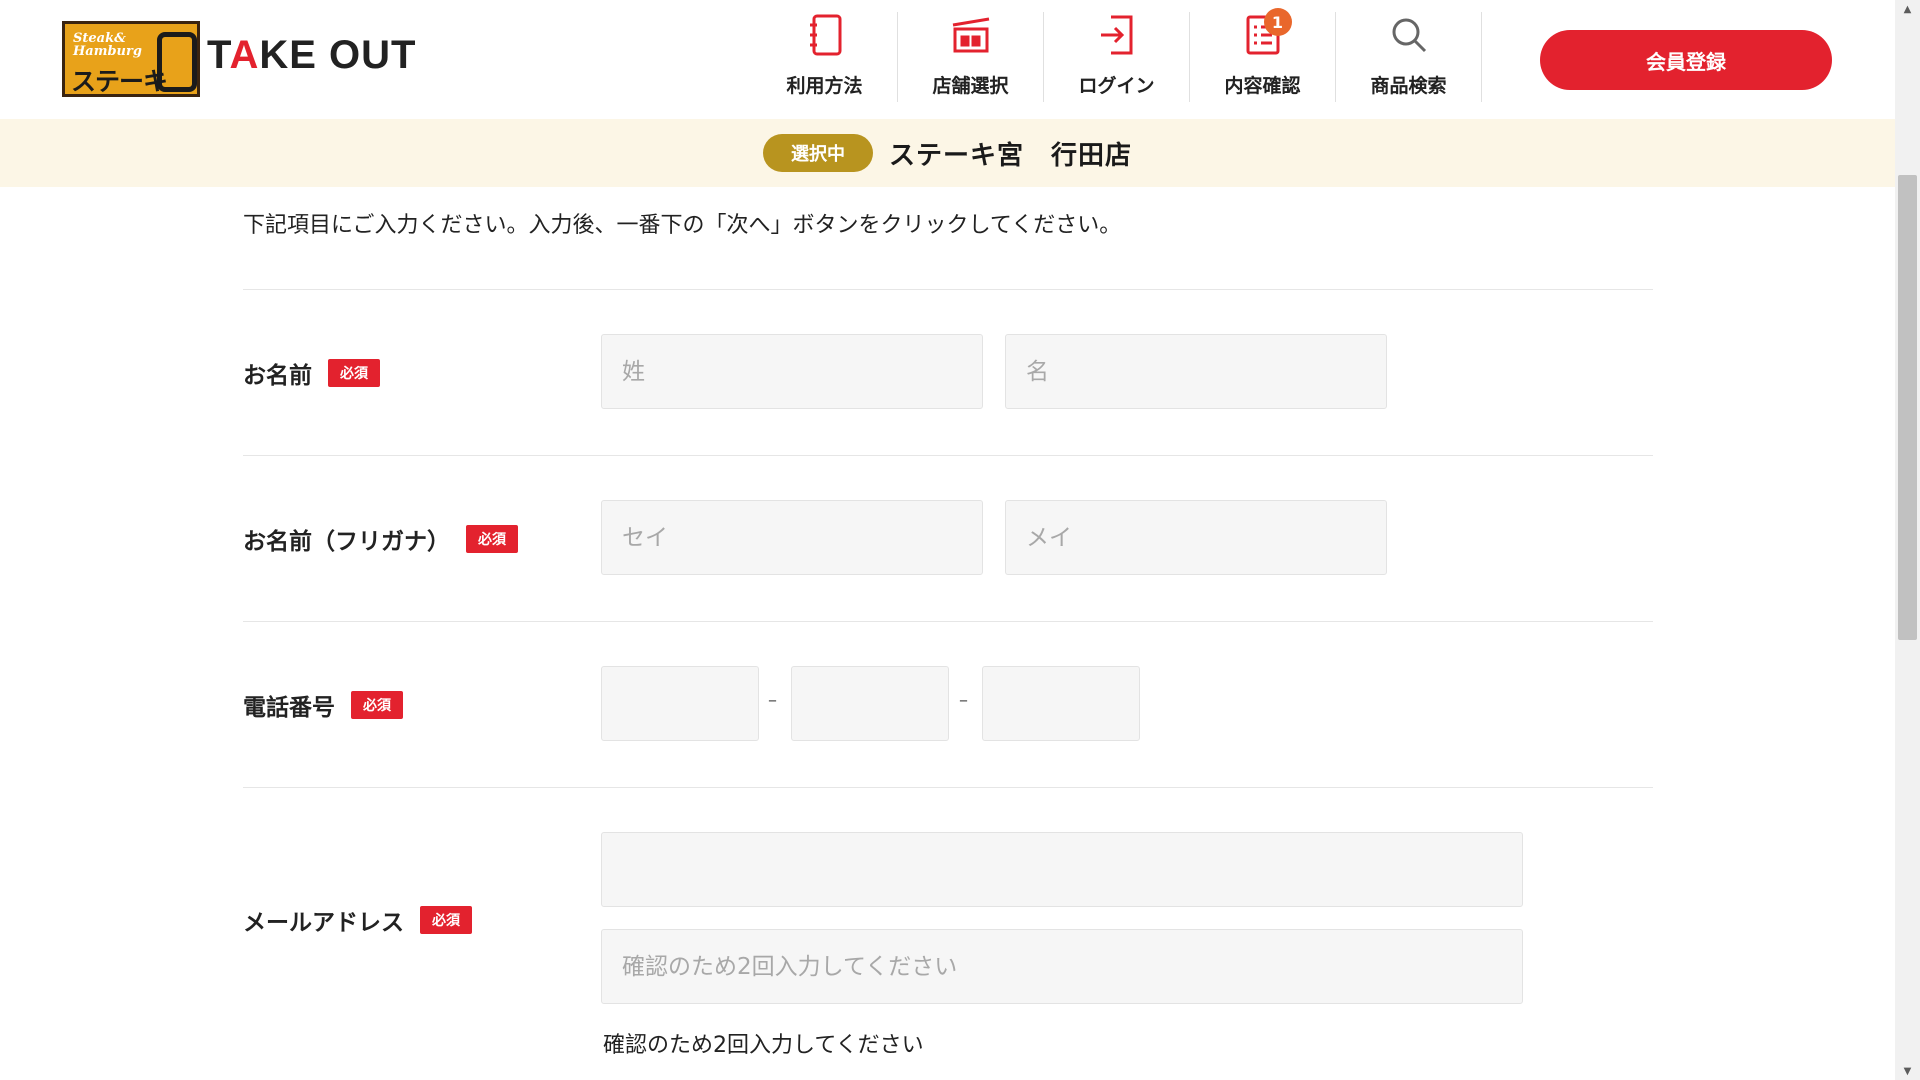 The width and height of the screenshot is (1920, 1080). What do you see at coordinates (1907, 1071) in the screenshot?
I see `scroll-down-arrow-icon: ▼` at bounding box center [1907, 1071].